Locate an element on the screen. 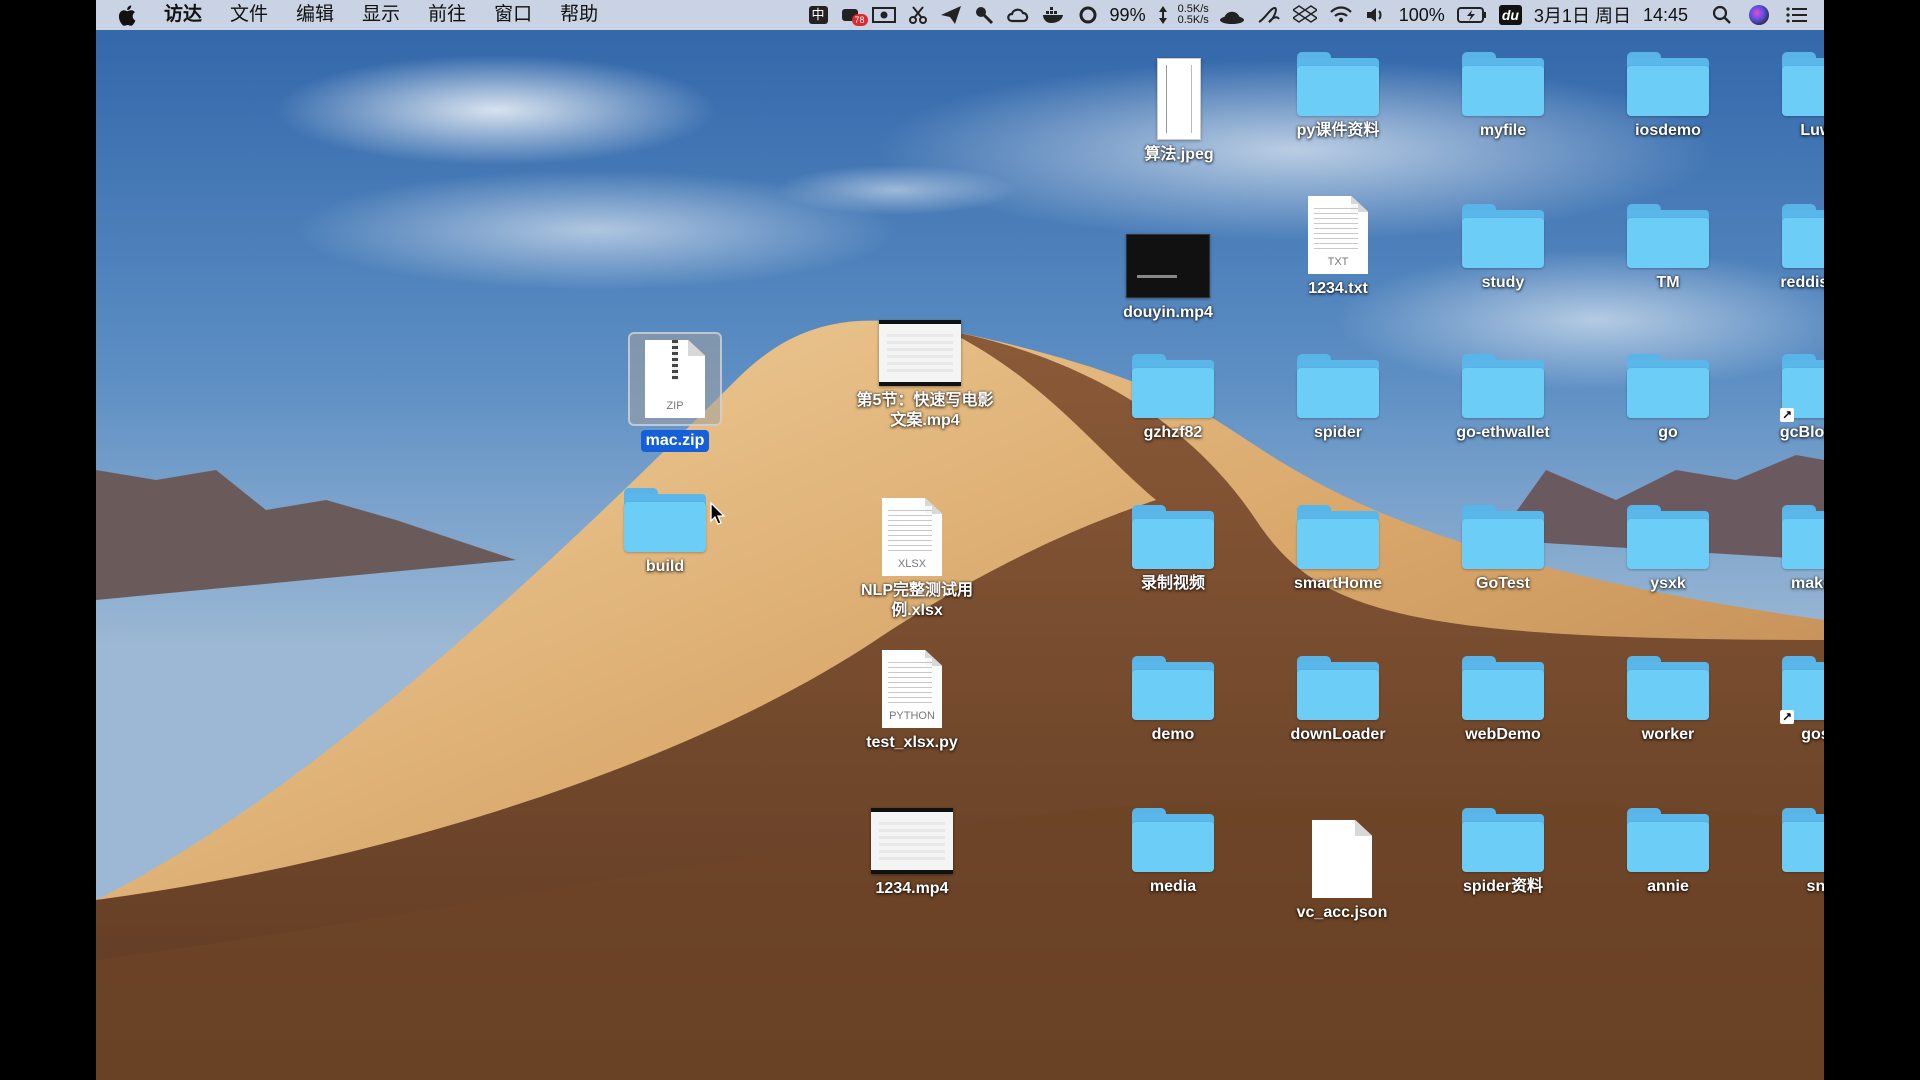  folder-luwei: Luwei is located at coordinates (1793, 97).